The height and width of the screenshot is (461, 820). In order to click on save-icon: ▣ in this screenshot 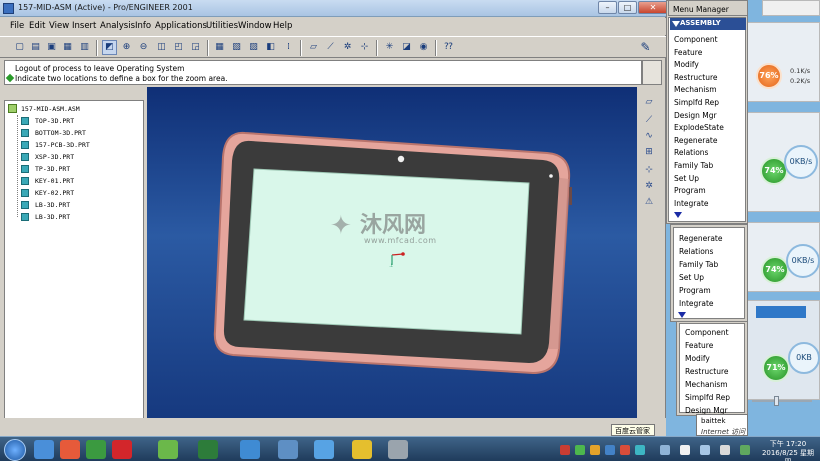, I will do `click(51, 47)`.